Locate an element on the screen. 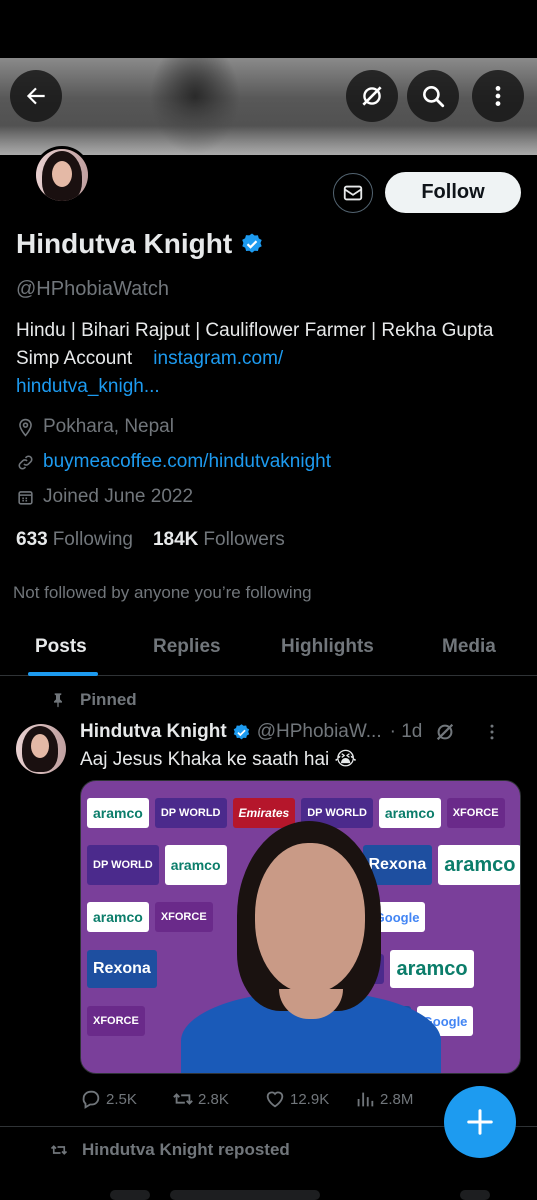  following-count: 633 Following is located at coordinates (74, 540).